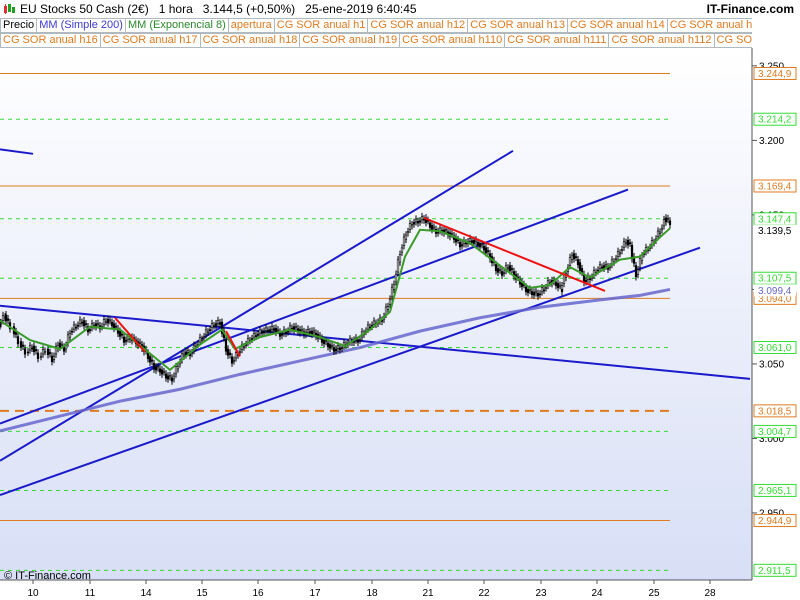 The height and width of the screenshot is (600, 800). Describe the element at coordinates (517, 25) in the screenshot. I see `legend-item-r1-6: CG SOR anual h13` at that location.